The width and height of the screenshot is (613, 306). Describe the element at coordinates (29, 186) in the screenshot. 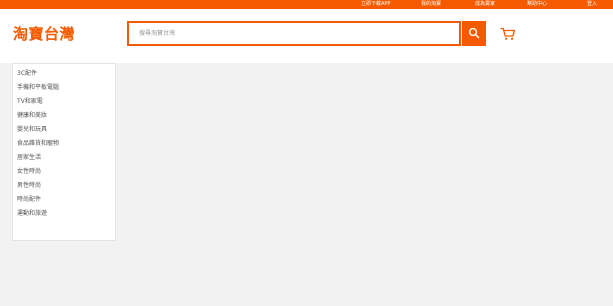

I see `category-item: 男性時尚` at that location.